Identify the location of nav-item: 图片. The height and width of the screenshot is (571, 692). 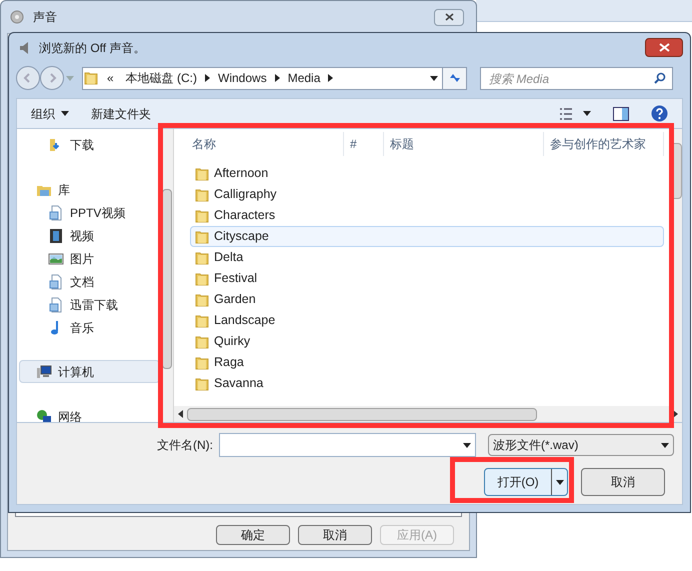
(89, 258).